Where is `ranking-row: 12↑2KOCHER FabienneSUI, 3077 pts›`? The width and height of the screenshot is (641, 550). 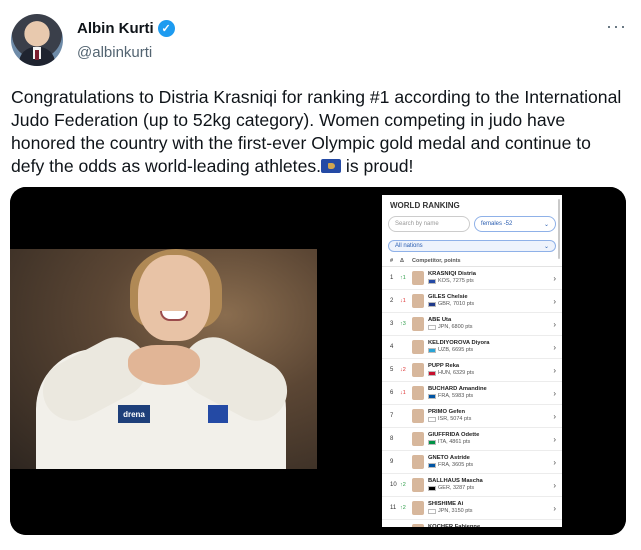 ranking-row: 12↑2KOCHER FabienneSUI, 3077 pts› is located at coordinates (472, 523).